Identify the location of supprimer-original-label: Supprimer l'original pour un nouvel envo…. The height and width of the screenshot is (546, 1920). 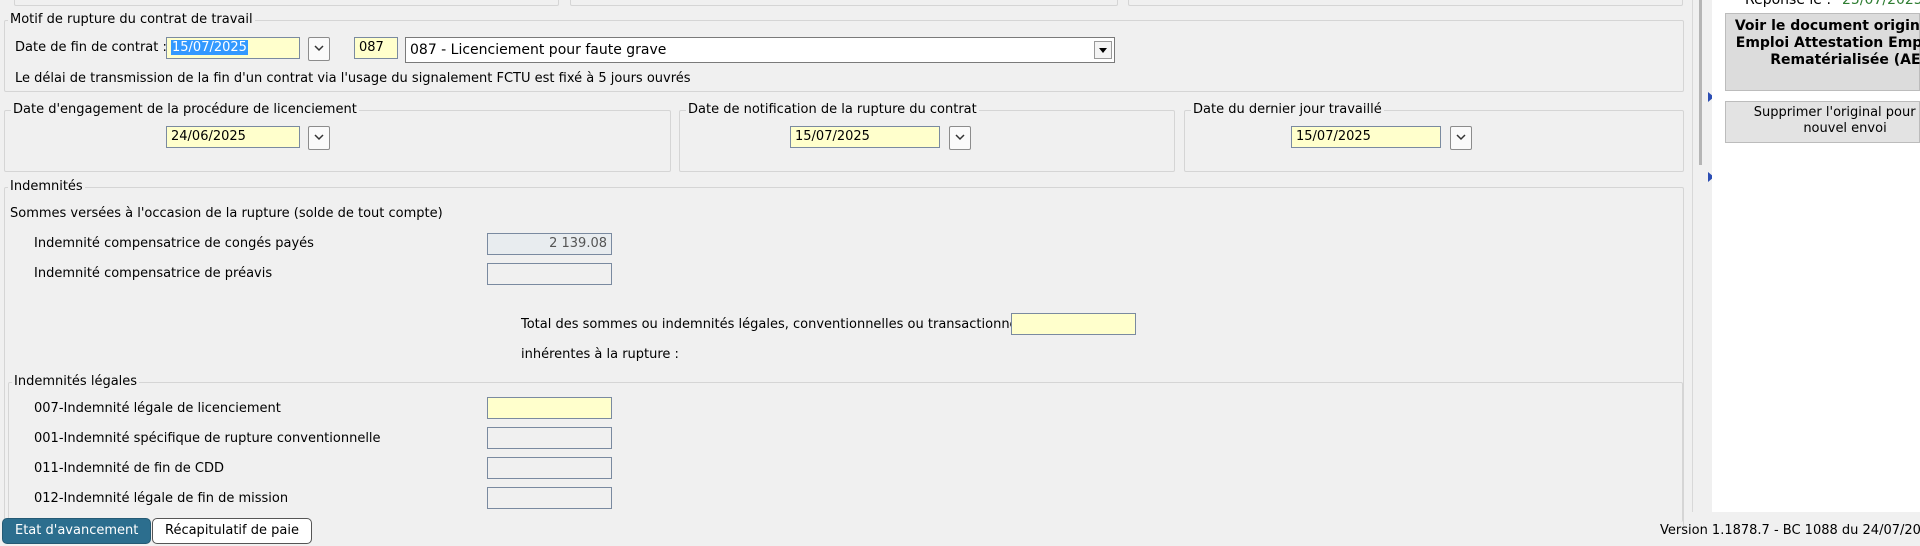
(1836, 120).